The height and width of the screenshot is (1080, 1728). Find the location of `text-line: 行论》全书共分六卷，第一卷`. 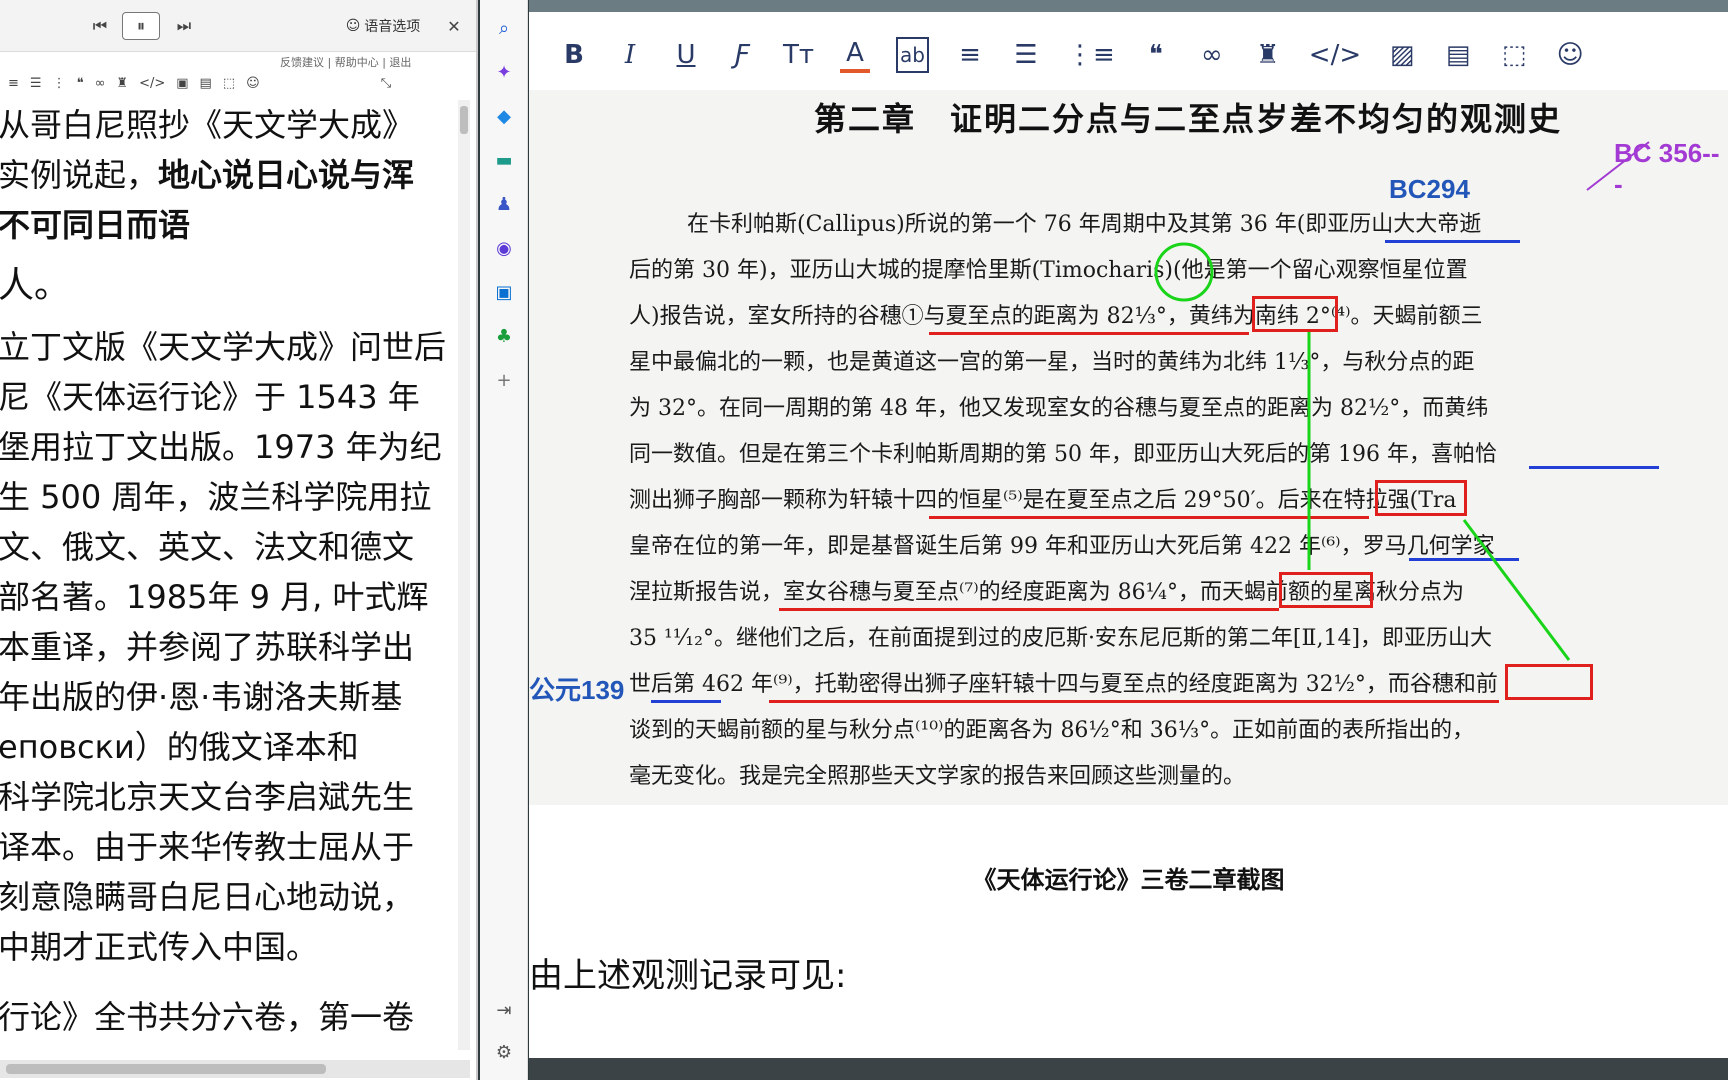

text-line: 行论》全书共分六卷，第一卷 is located at coordinates (207, 1017).